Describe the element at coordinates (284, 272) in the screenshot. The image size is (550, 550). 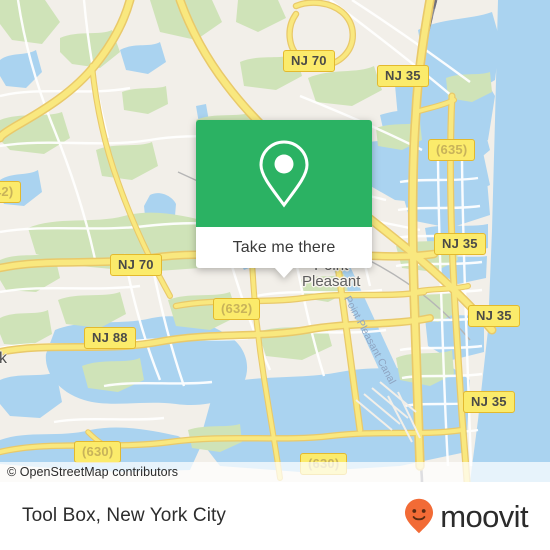
I see `popup-pointer-tail` at that location.